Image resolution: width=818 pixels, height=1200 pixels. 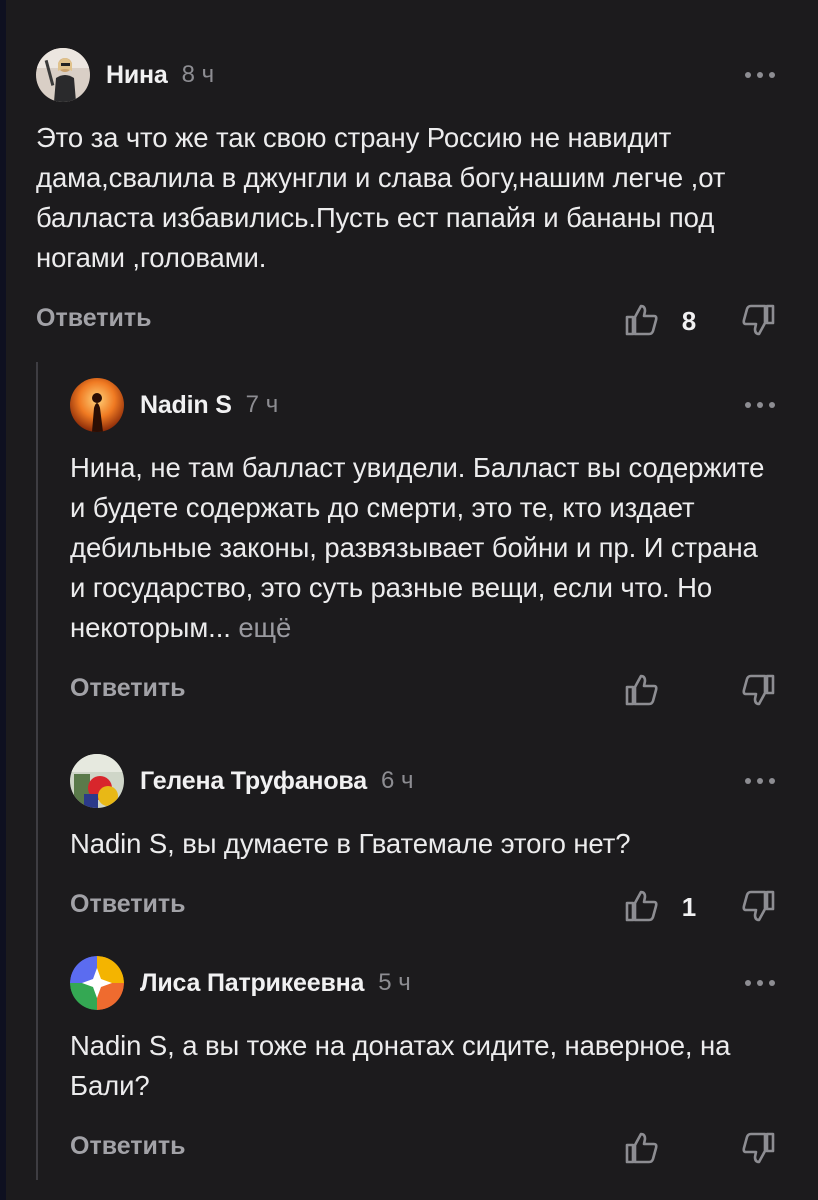 I want to click on author-name: Нина, so click(x=137, y=75).